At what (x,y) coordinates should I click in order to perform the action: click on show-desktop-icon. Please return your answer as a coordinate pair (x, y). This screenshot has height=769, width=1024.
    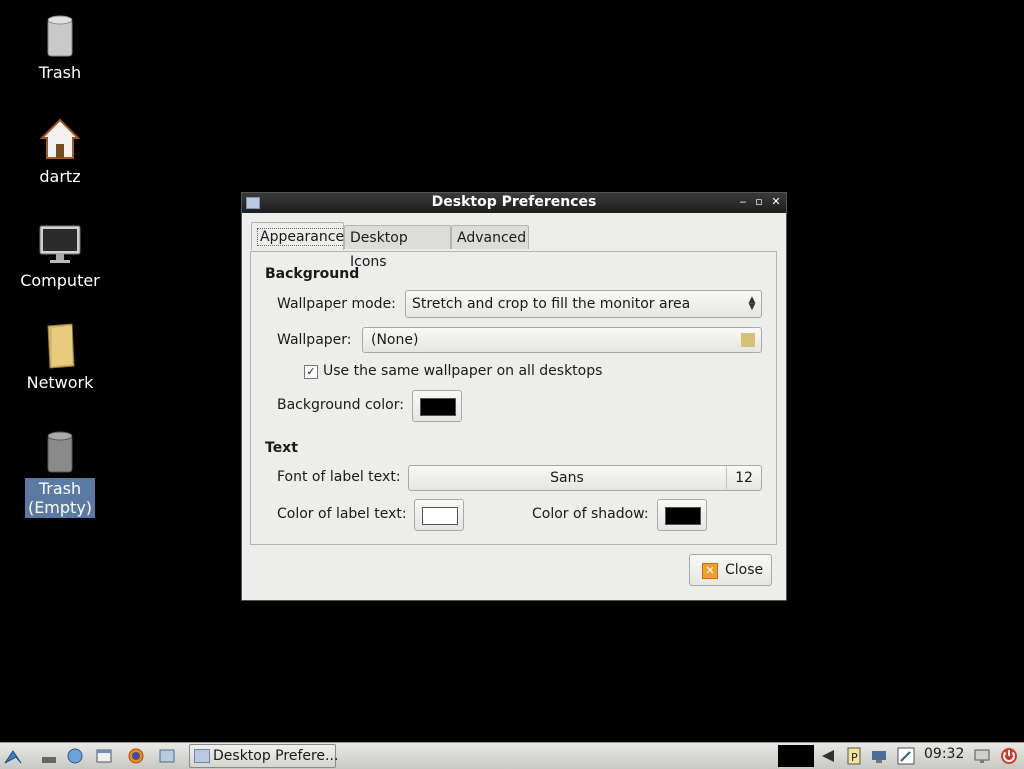
    Looking at the image, I should click on (49, 756).